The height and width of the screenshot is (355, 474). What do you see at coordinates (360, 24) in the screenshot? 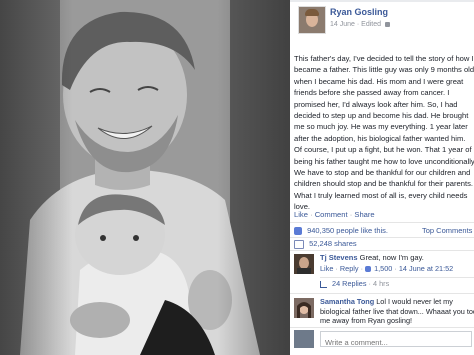
I see `post-meta: 14 June · Edited` at bounding box center [360, 24].